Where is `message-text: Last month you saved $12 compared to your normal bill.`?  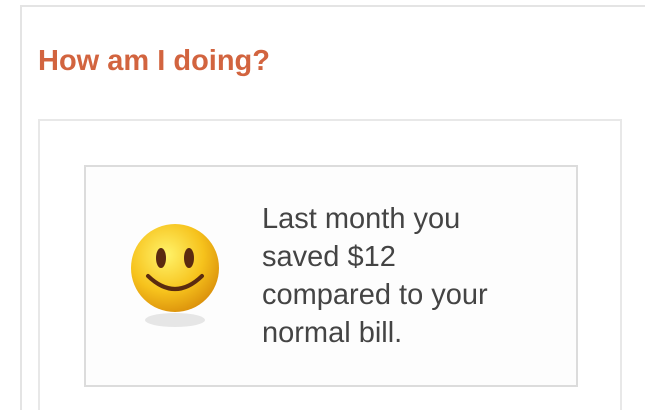
message-text: Last month you saved $12 compared to your normal bill. is located at coordinates (375, 276).